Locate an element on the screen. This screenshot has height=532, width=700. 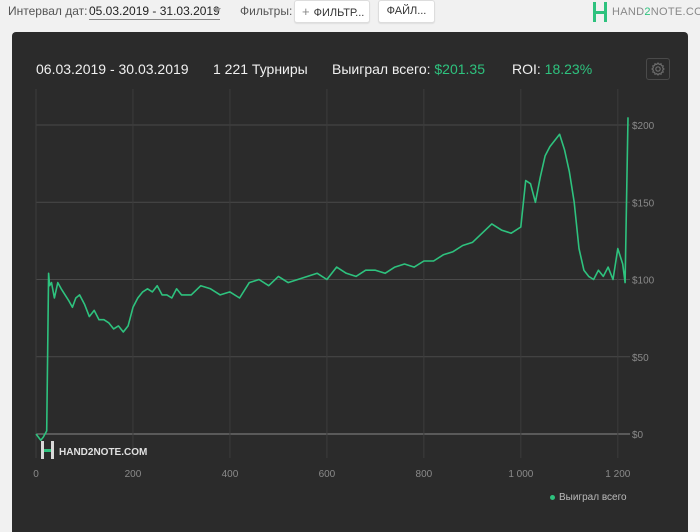
chart-legend: Выиграл всего is located at coordinates (588, 497).